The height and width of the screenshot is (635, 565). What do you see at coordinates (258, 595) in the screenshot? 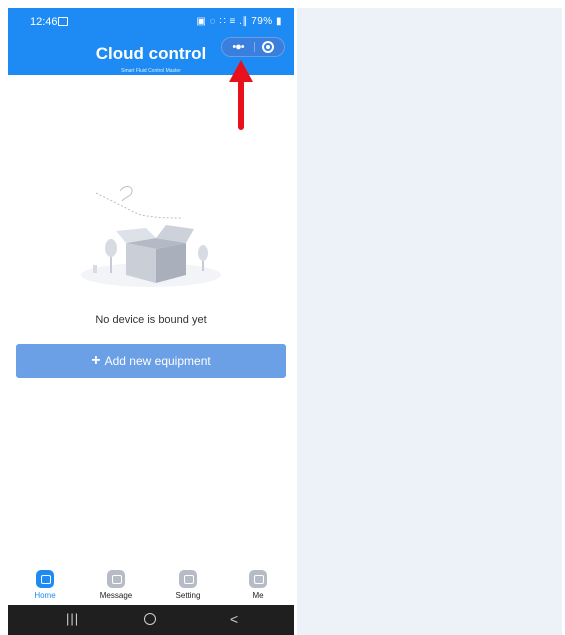
I see `tab-me-label: Me` at bounding box center [258, 595].